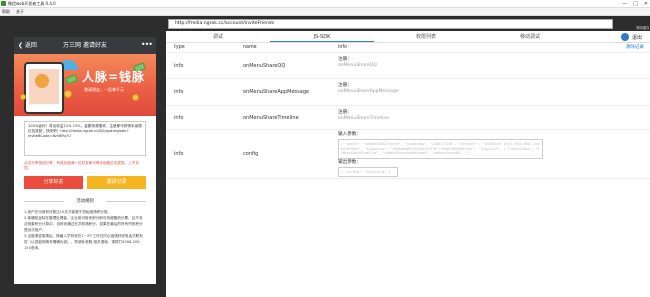 The width and height of the screenshot is (650, 297). Describe the element at coordinates (325, 4) in the screenshot. I see `window-titlebar: 微信web开发者工具 0.4.0 — □ ✕` at that location.